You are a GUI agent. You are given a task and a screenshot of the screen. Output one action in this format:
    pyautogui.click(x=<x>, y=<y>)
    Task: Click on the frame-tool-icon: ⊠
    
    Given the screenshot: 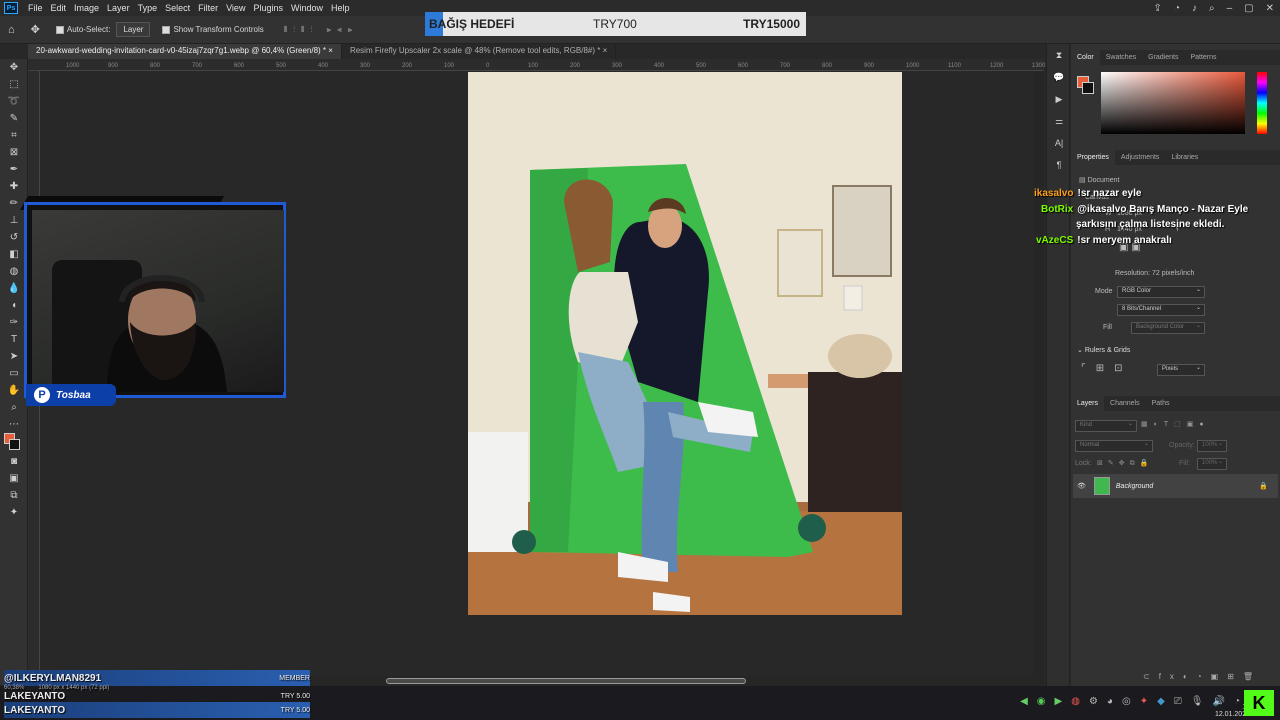 What is the action you would take?
    pyautogui.click(x=14, y=152)
    